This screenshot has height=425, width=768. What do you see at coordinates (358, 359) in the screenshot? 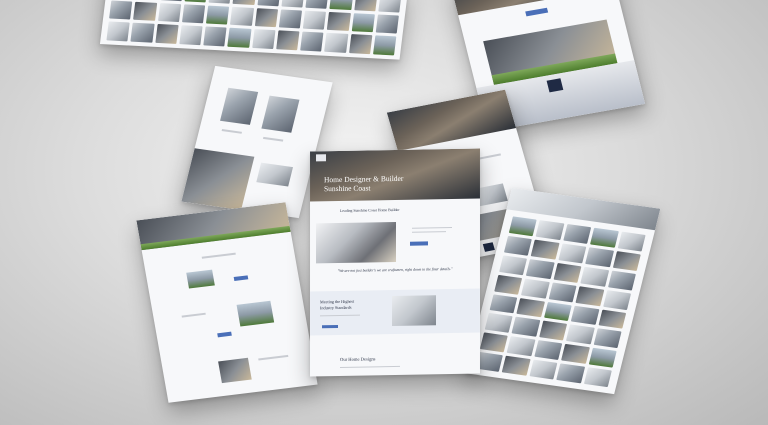
I see `designs-title: Our Home Designs` at bounding box center [358, 359].